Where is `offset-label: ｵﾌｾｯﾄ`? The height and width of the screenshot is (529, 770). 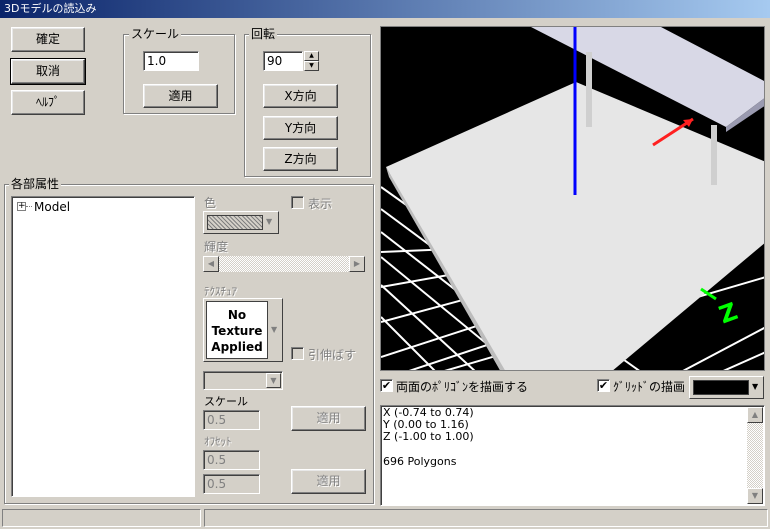 offset-label: ｵﾌｾｯﾄ is located at coordinates (218, 441).